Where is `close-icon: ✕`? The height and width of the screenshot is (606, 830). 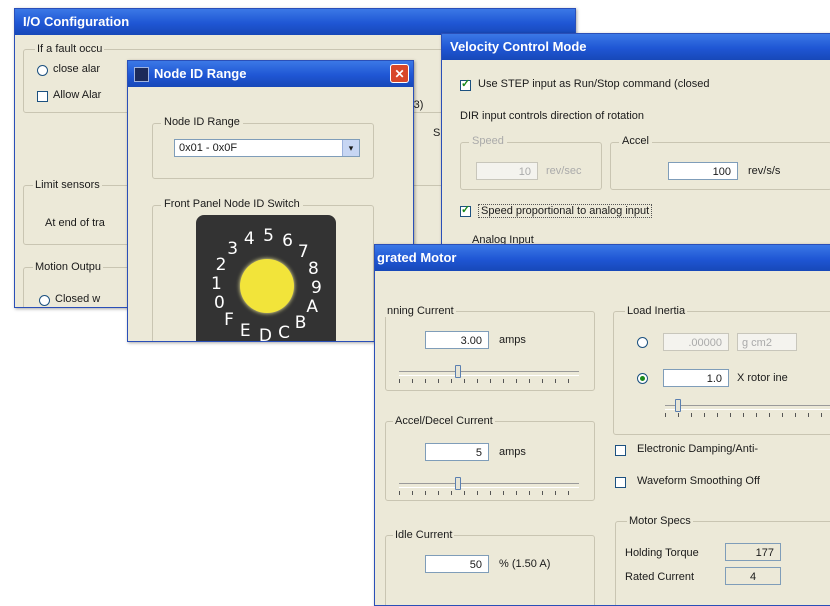 close-icon: ✕ is located at coordinates (399, 74).